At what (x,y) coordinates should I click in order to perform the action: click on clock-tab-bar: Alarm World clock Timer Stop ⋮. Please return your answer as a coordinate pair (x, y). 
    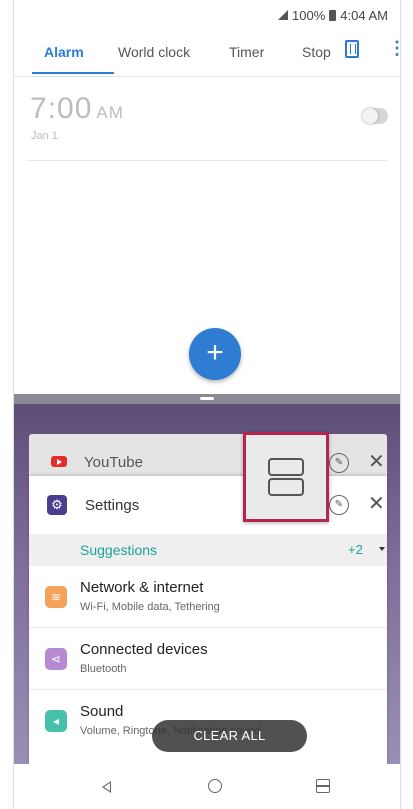
    Looking at the image, I should click on (210, 53).